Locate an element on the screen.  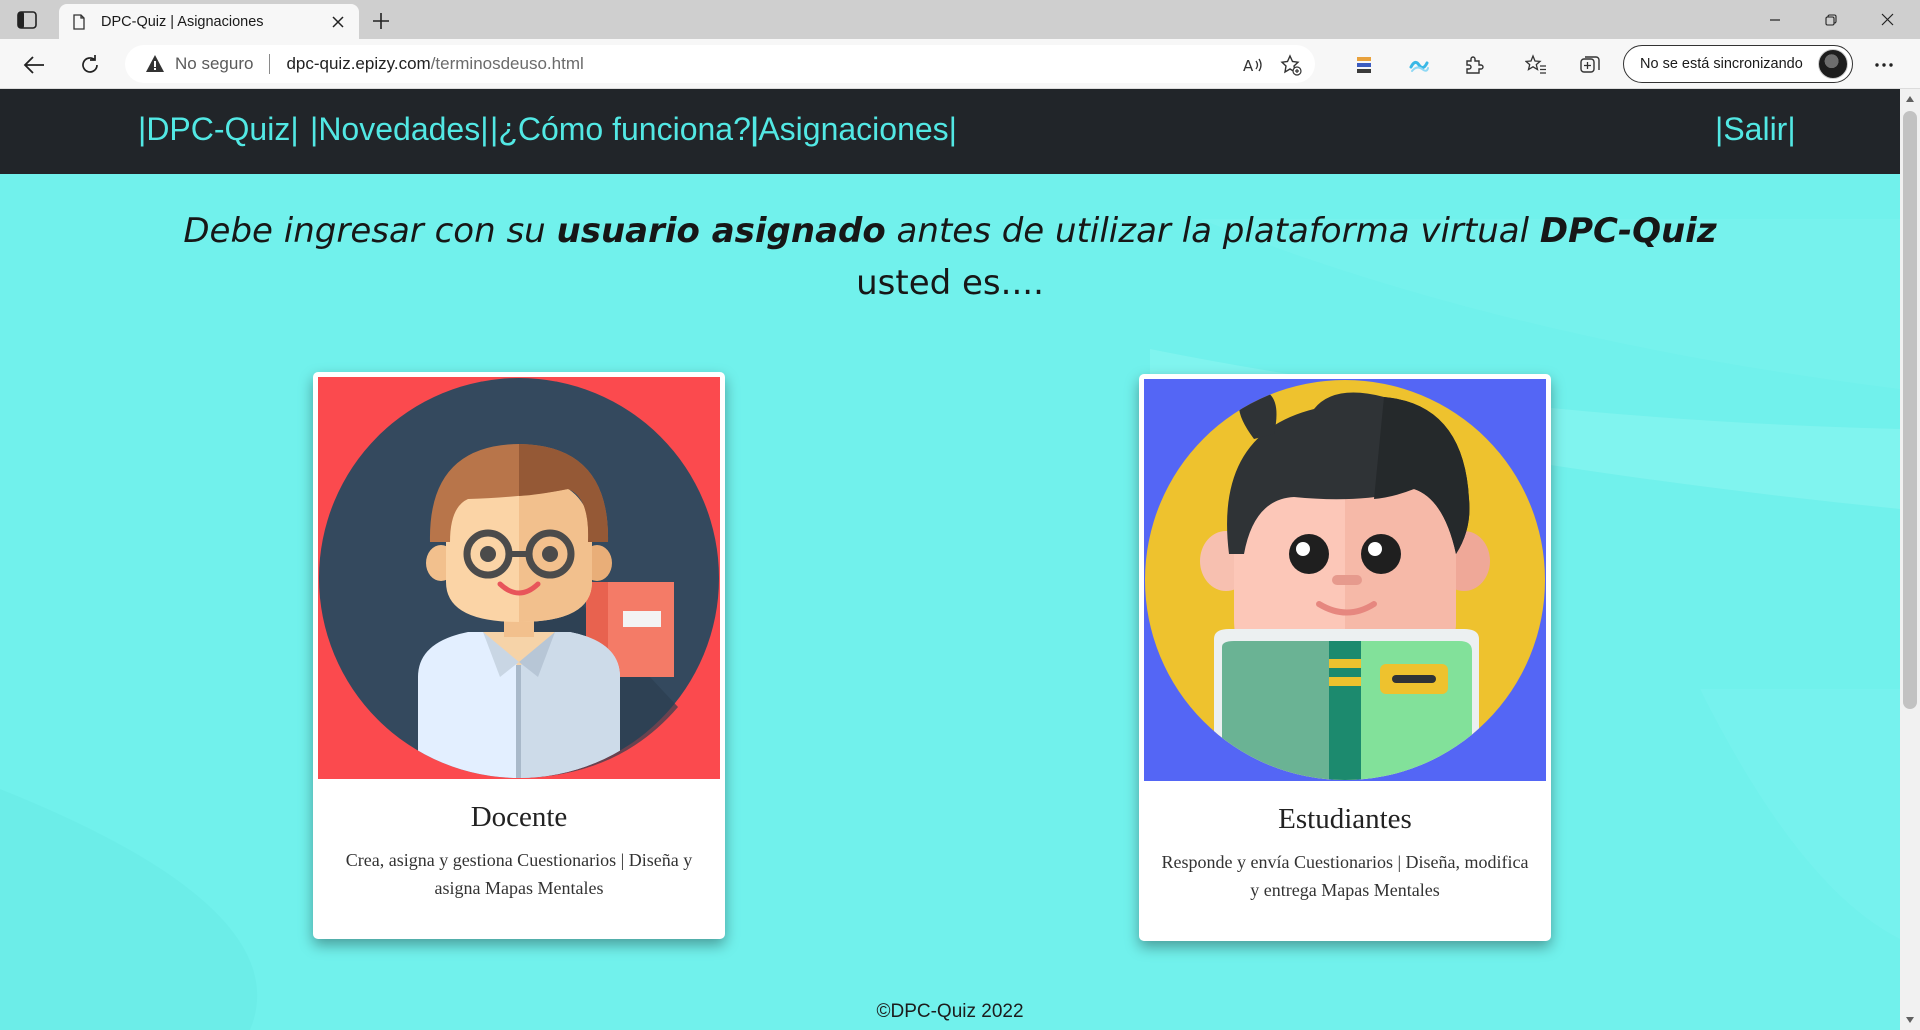
extensions-button is located at coordinates (1474, 65).